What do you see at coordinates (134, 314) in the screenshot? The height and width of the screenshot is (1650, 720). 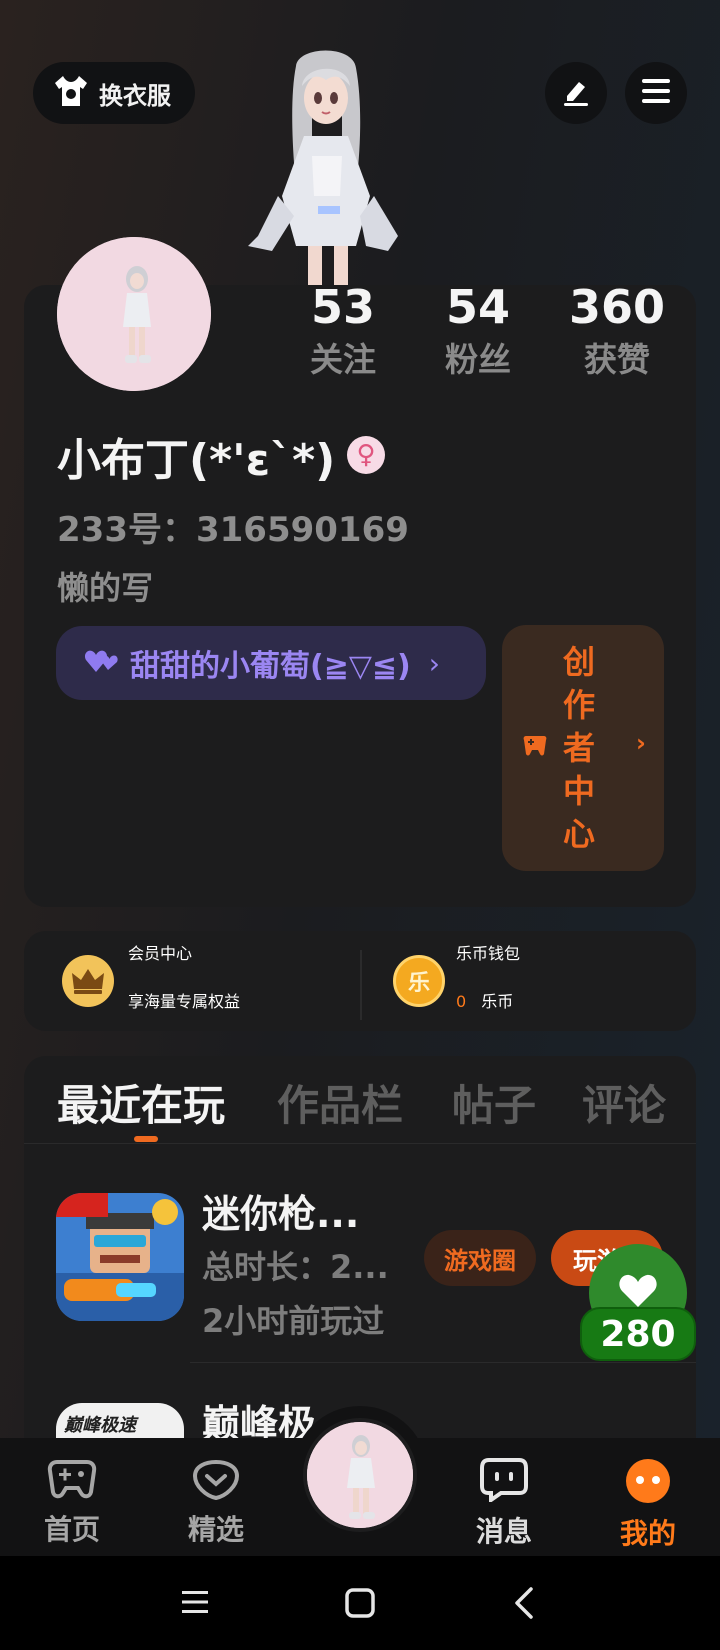 I see `avatar` at bounding box center [134, 314].